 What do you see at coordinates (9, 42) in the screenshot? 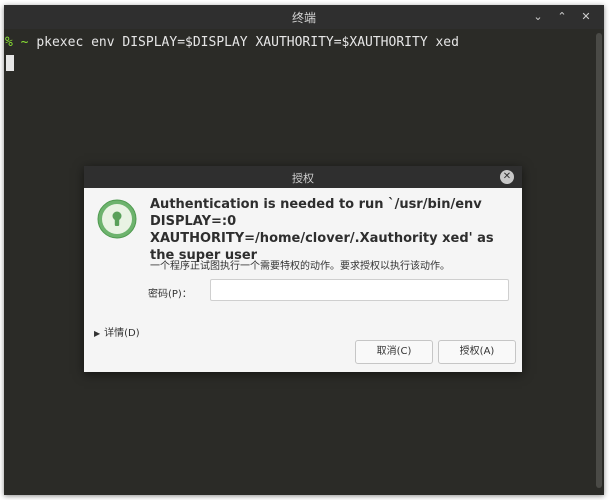
I see `prompt-symbol: %` at bounding box center [9, 42].